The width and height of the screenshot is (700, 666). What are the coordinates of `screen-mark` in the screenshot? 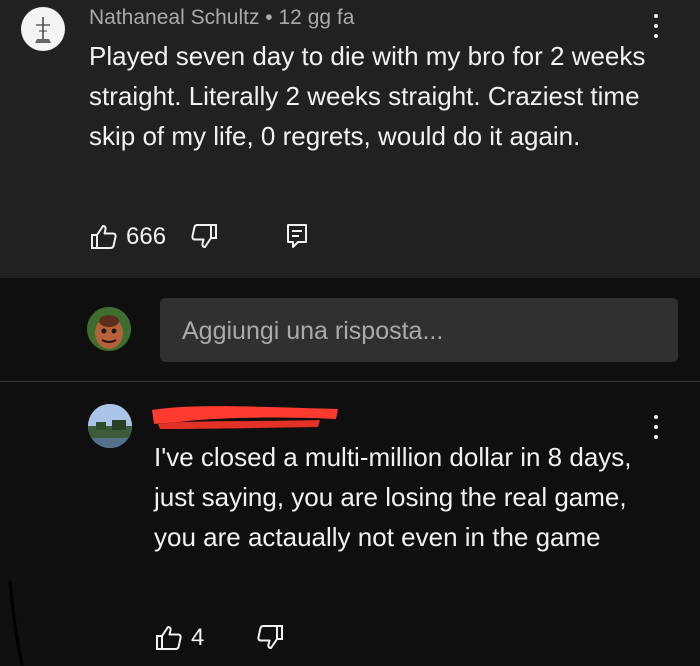 It's located at (16, 623).